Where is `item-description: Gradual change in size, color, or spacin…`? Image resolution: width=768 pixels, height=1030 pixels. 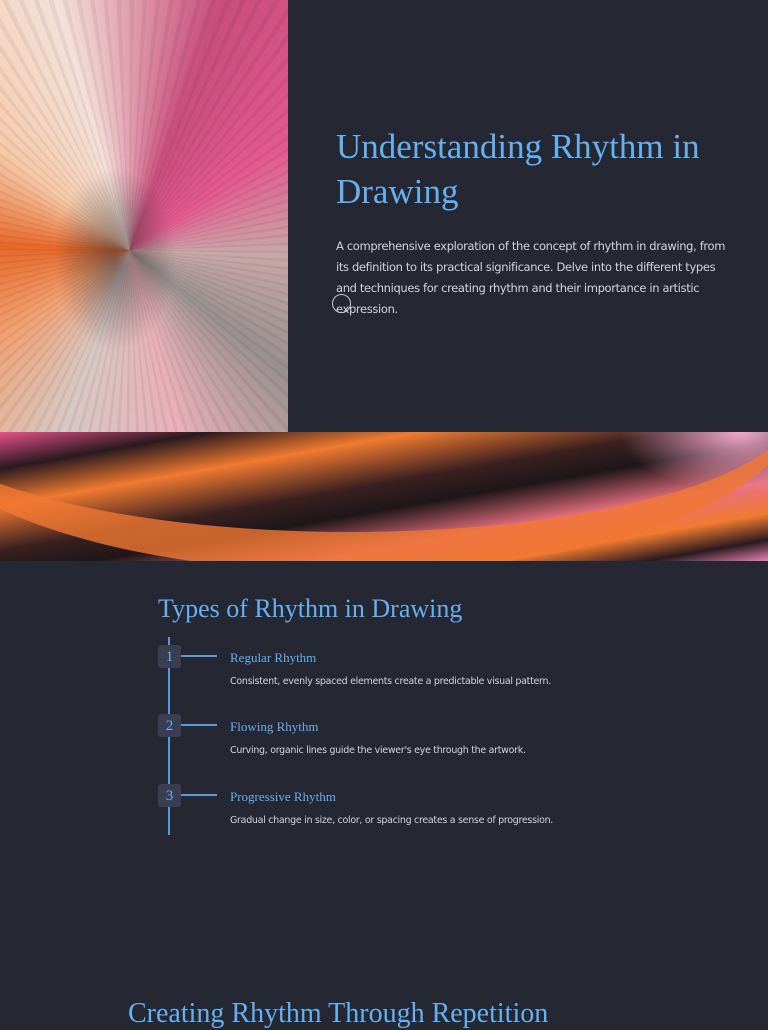 item-description: Gradual change in size, color, or spacin… is located at coordinates (392, 820).